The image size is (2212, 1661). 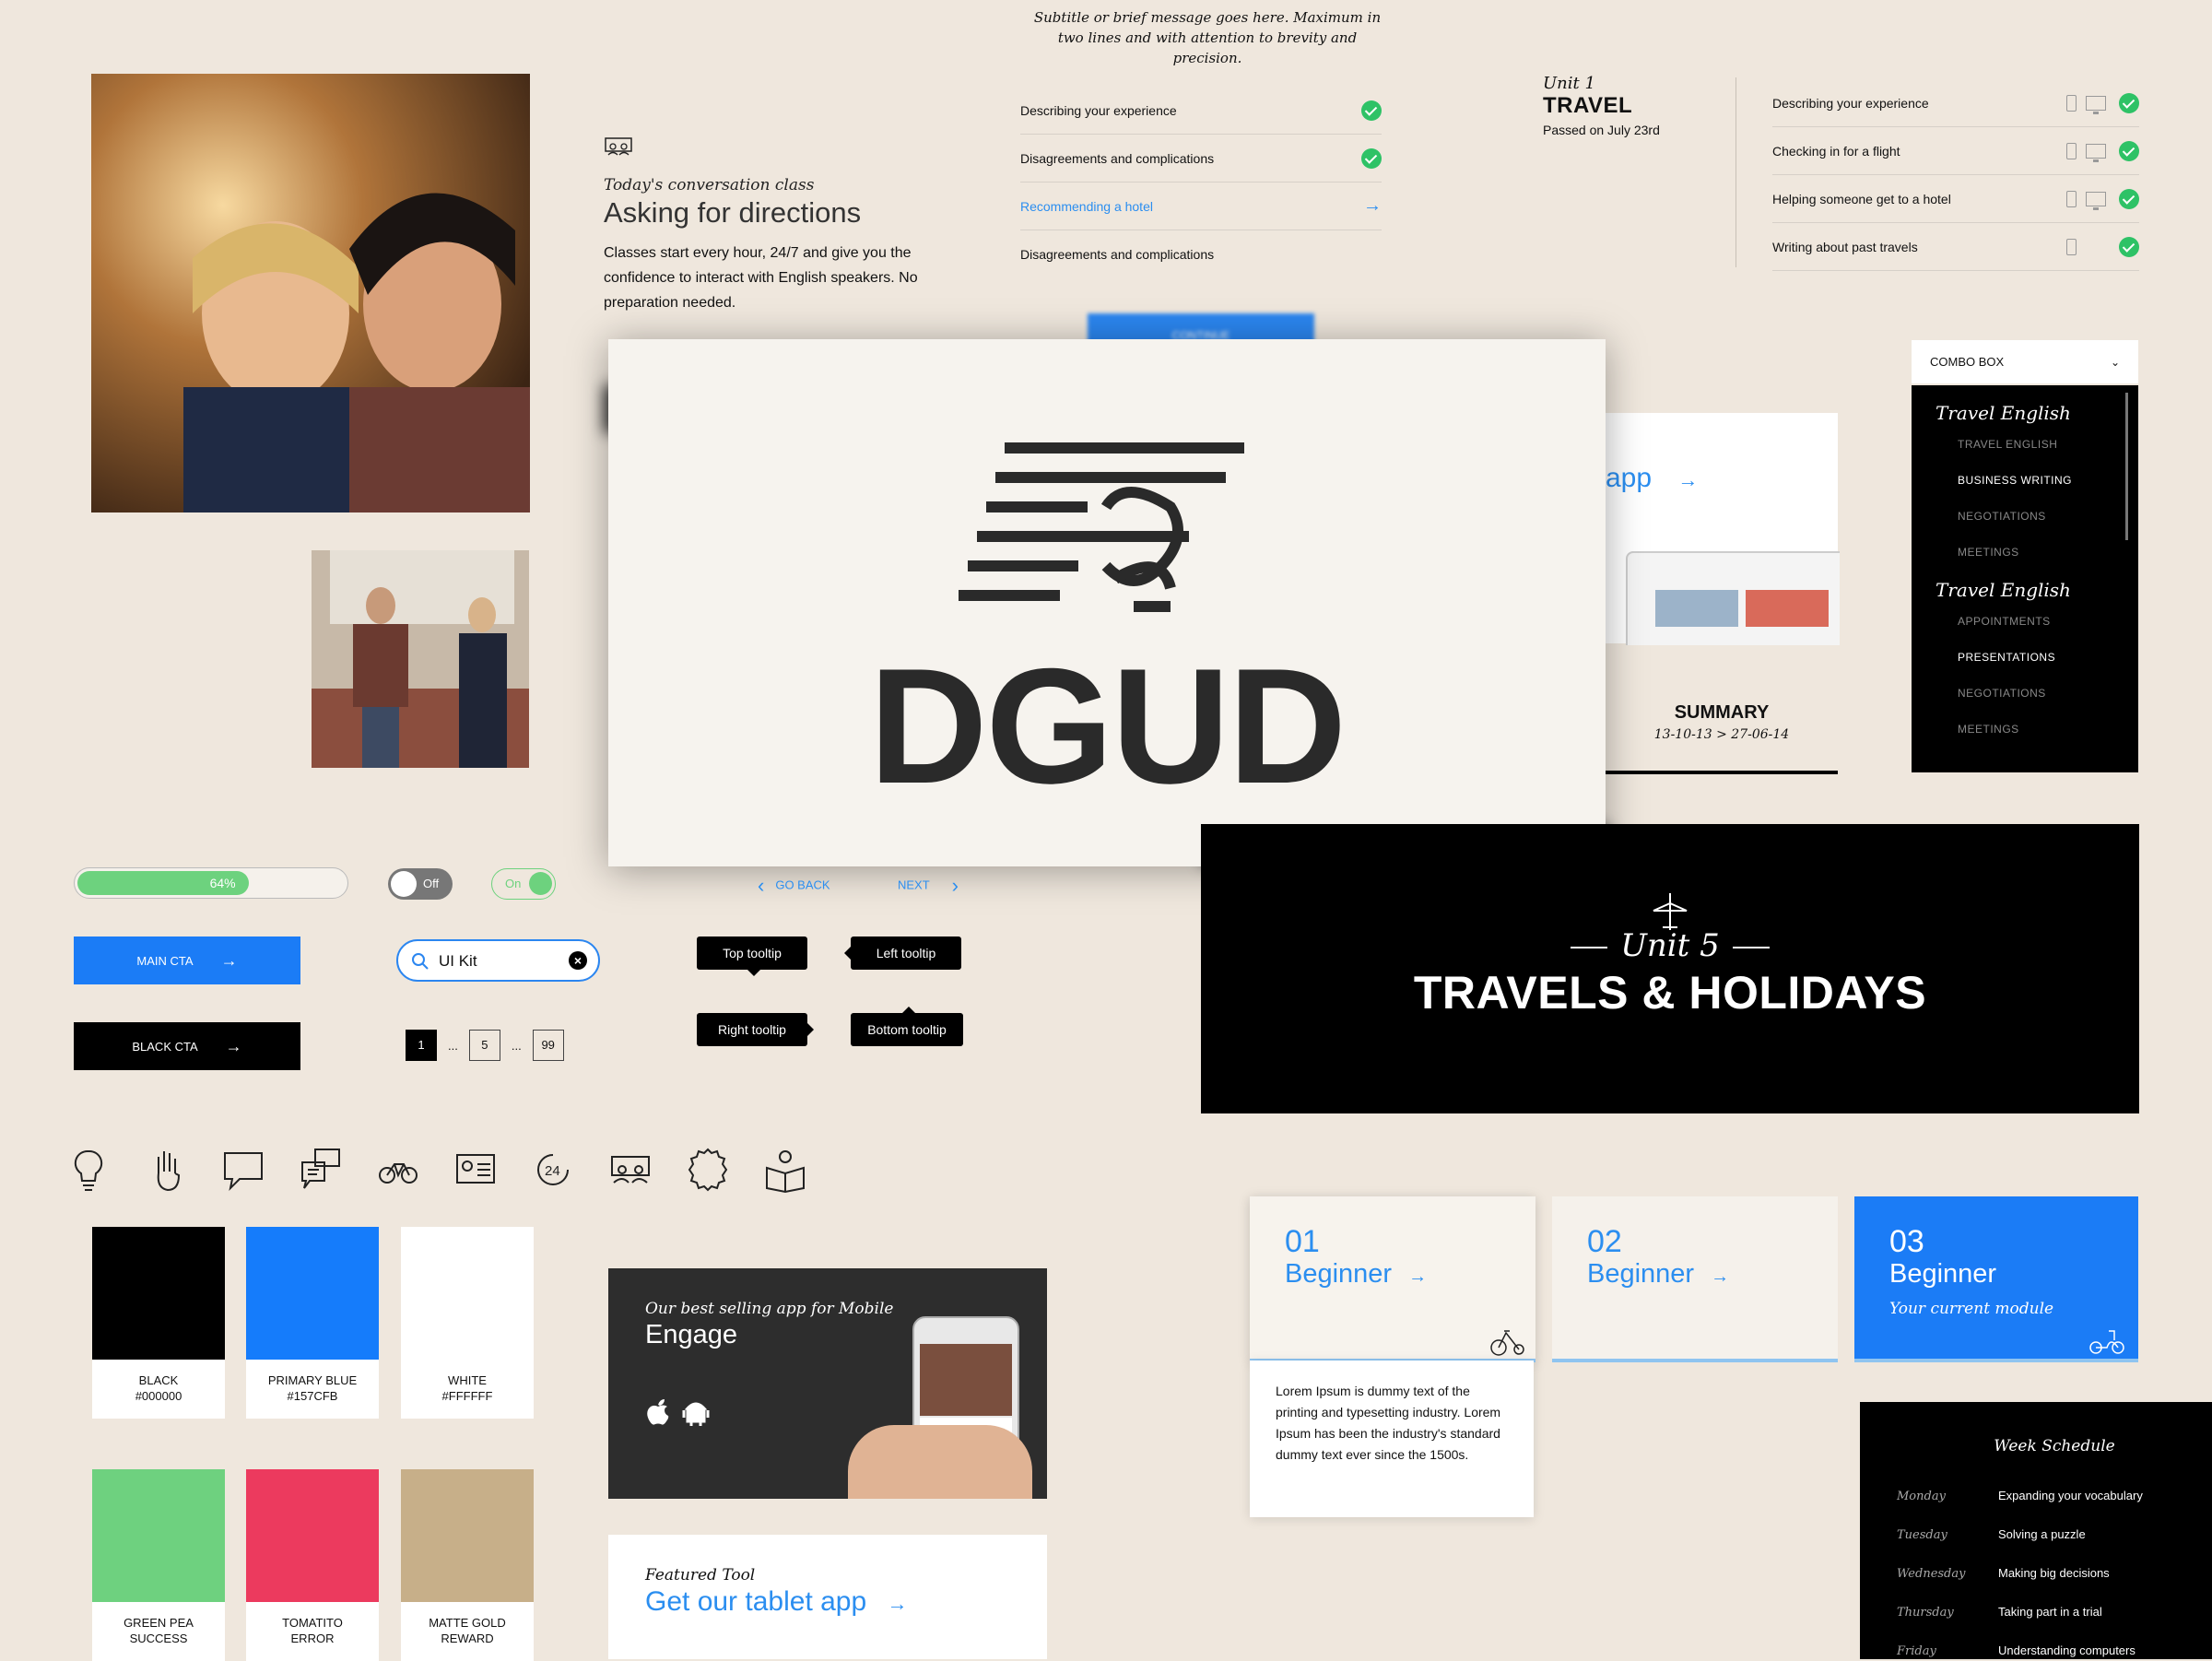 I want to click on laptop-preview, so click(x=1733, y=598).